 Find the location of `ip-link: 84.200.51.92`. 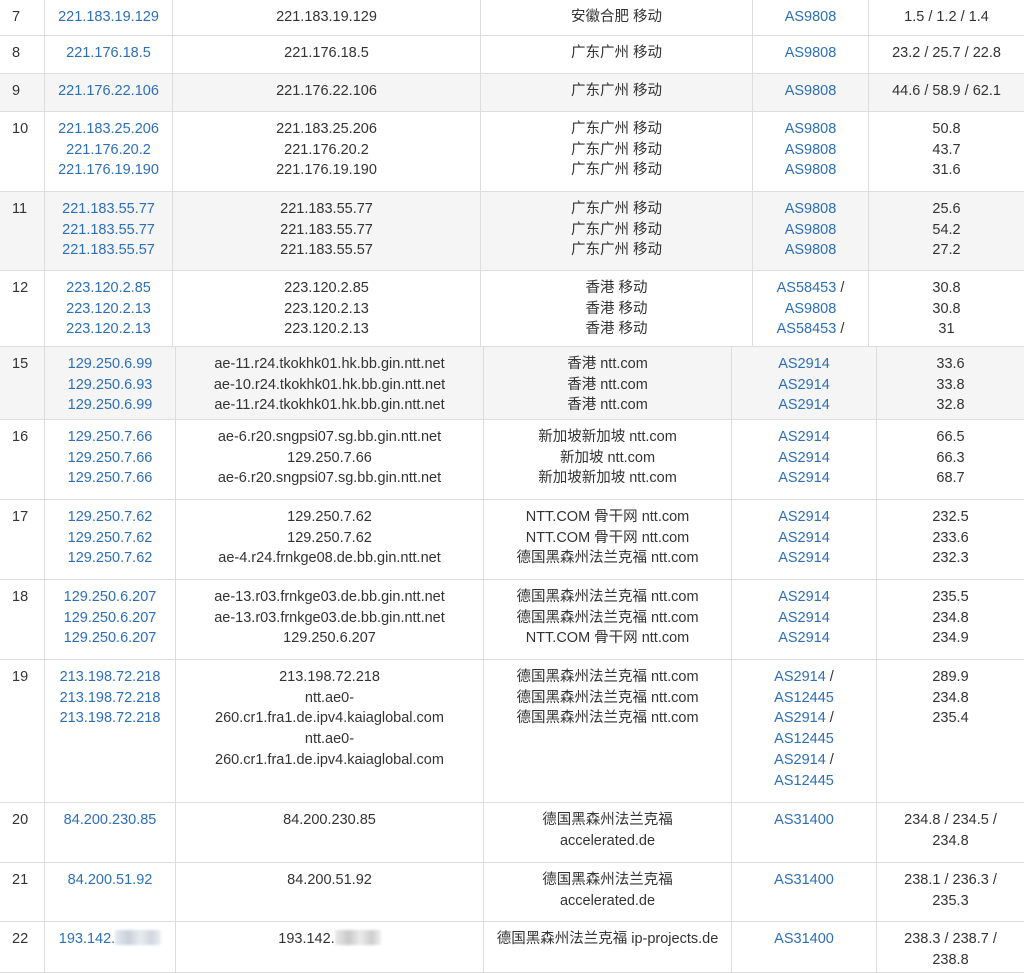

ip-link: 84.200.51.92 is located at coordinates (110, 880).